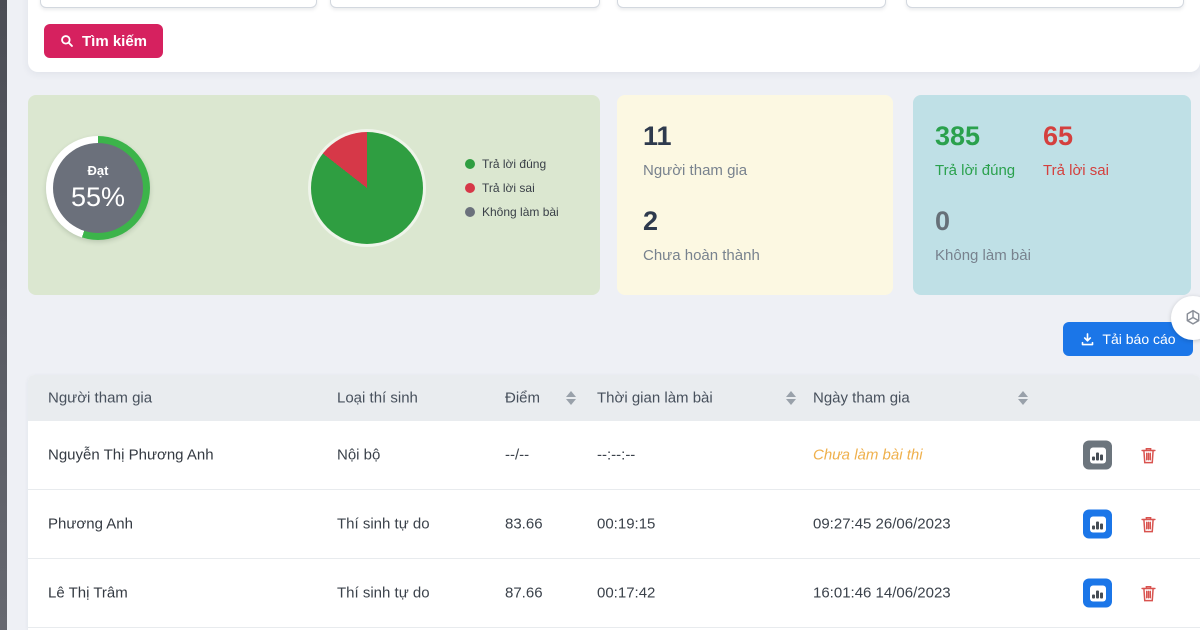 This screenshot has width=1200, height=630. I want to click on sort-icon-duration, so click(791, 398).